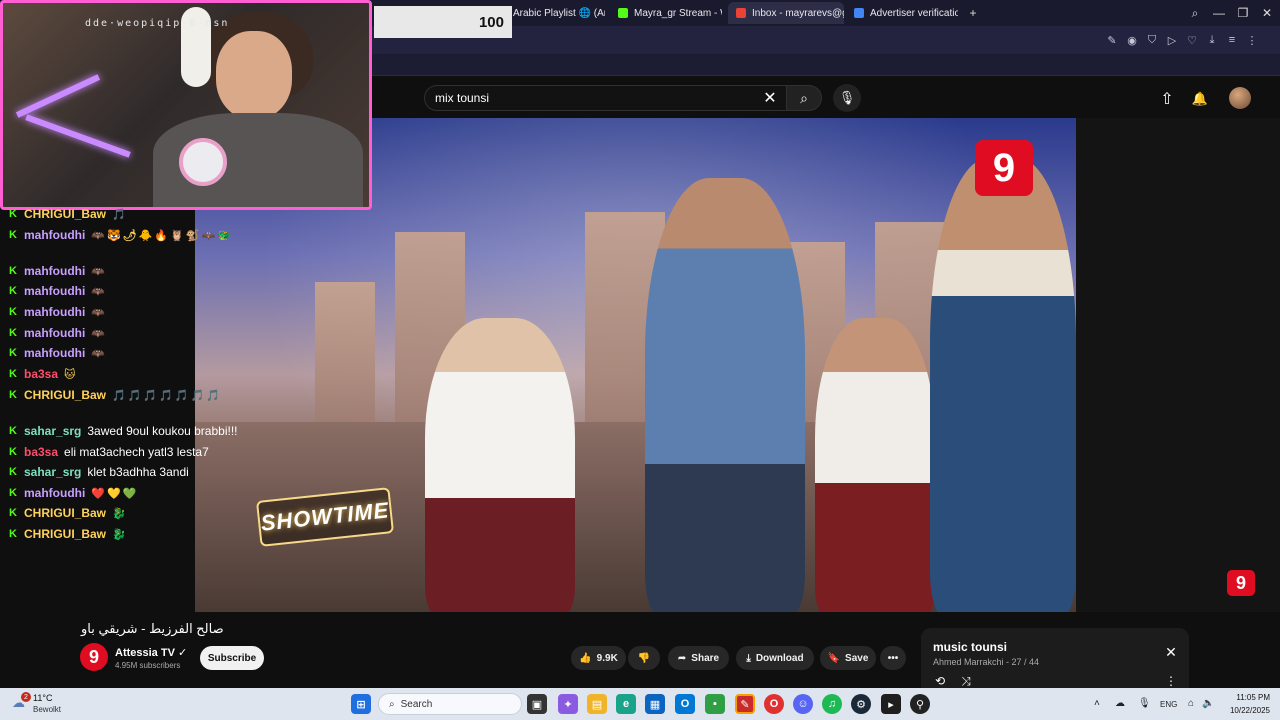  Describe the element at coordinates (1232, 40) in the screenshot. I see `menu-icon: ≡` at that location.